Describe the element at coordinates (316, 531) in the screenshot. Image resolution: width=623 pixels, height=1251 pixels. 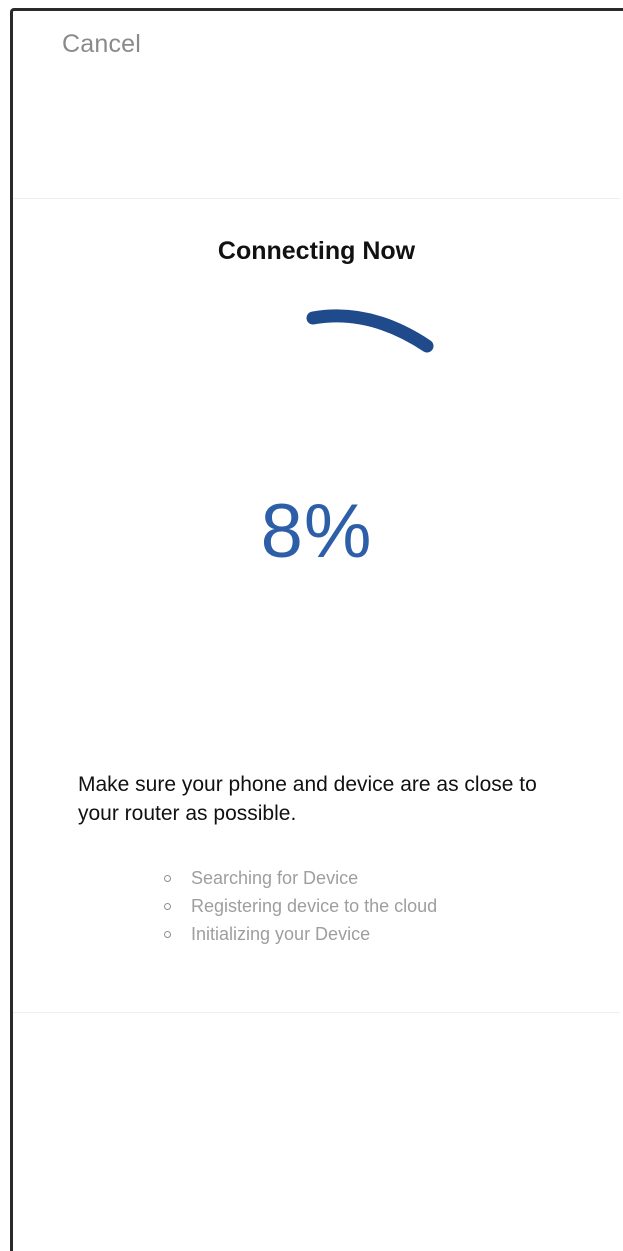
I see `progress-percent: 8%` at that location.